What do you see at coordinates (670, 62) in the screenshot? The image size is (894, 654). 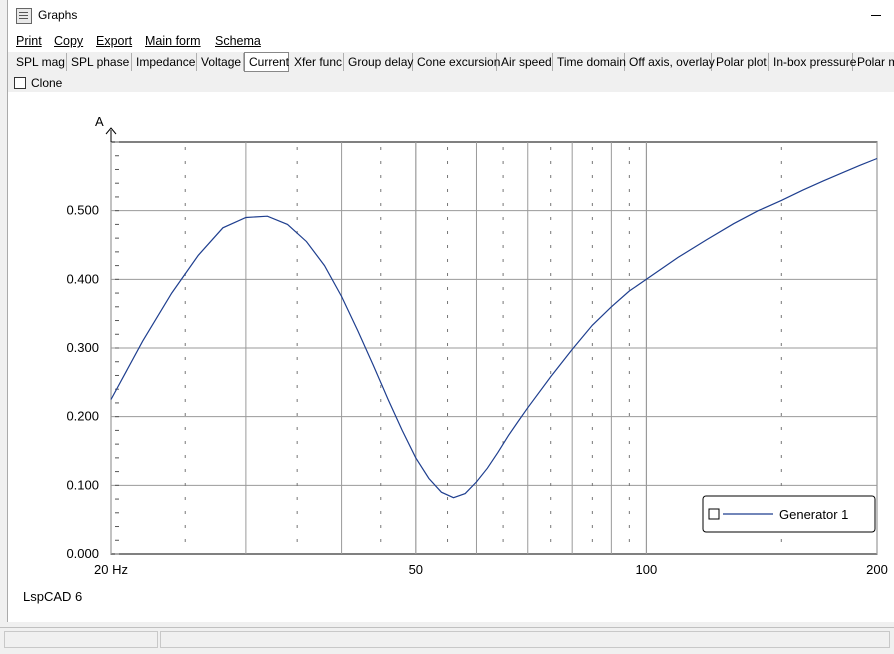 I see `tab-off-axis-overlay: Off axis, overlay` at bounding box center [670, 62].